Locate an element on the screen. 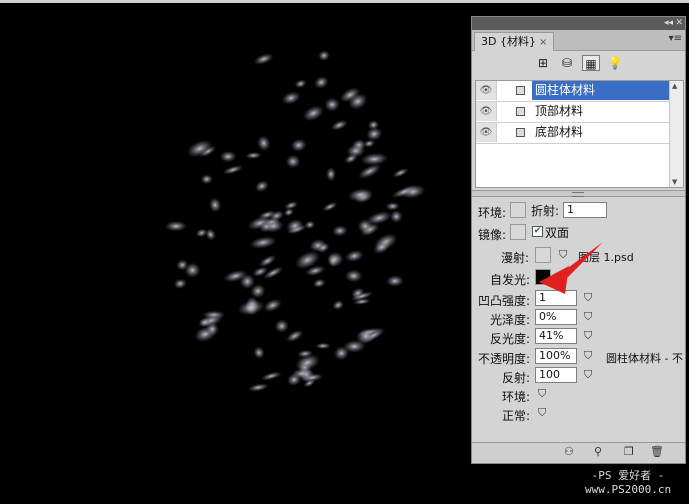  mesh-filter-icon: ⛁ is located at coordinates (567, 63).